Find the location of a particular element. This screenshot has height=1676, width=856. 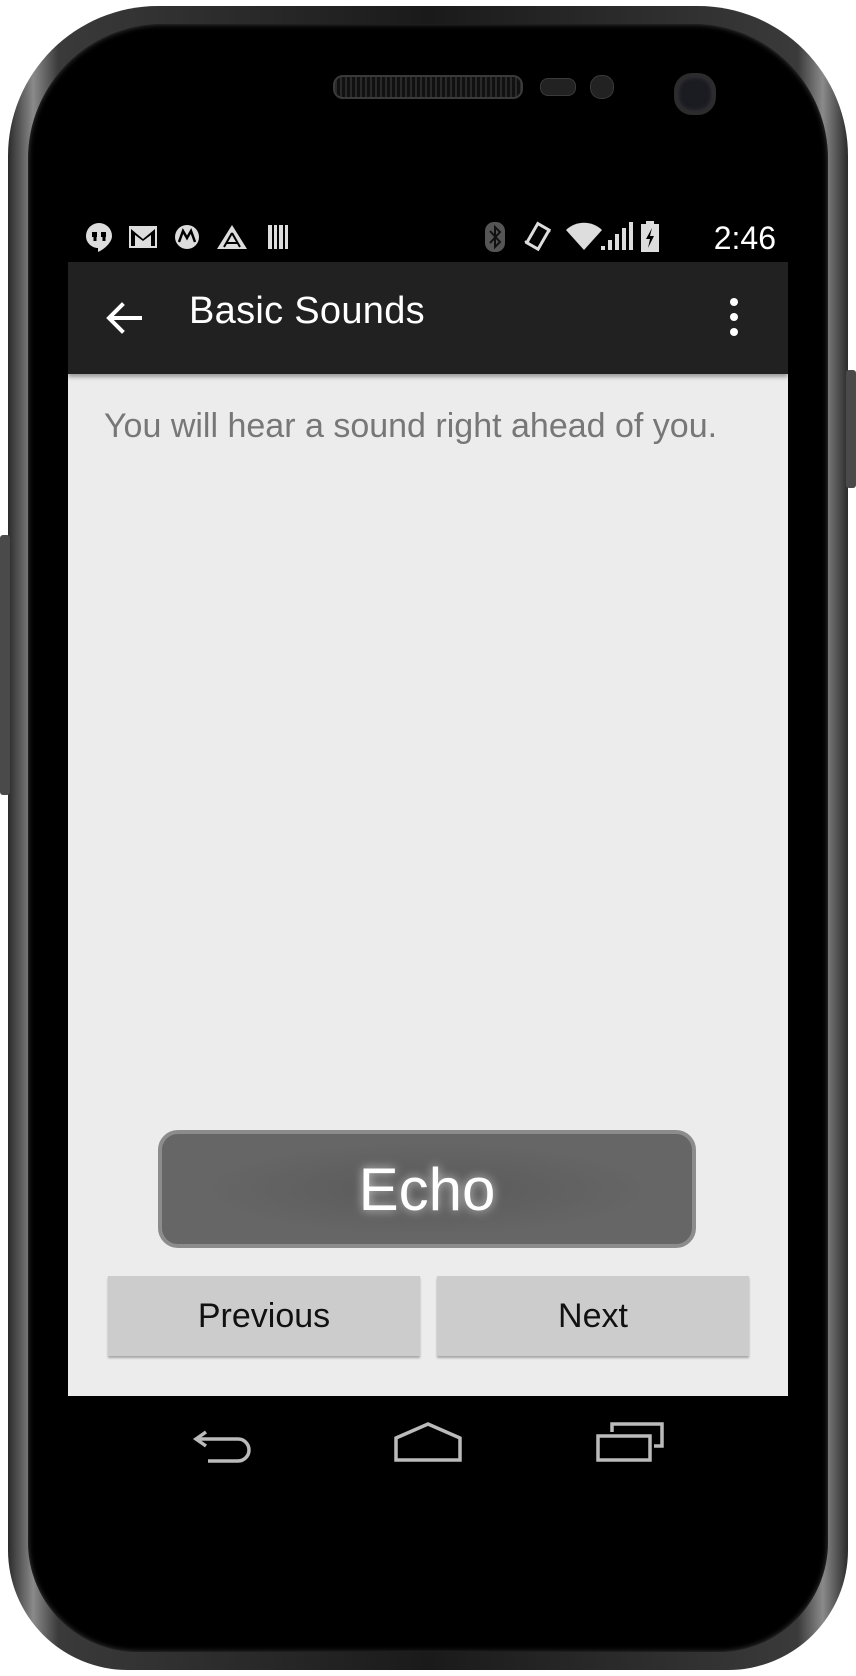

home-nav-icon is located at coordinates (428, 1444).